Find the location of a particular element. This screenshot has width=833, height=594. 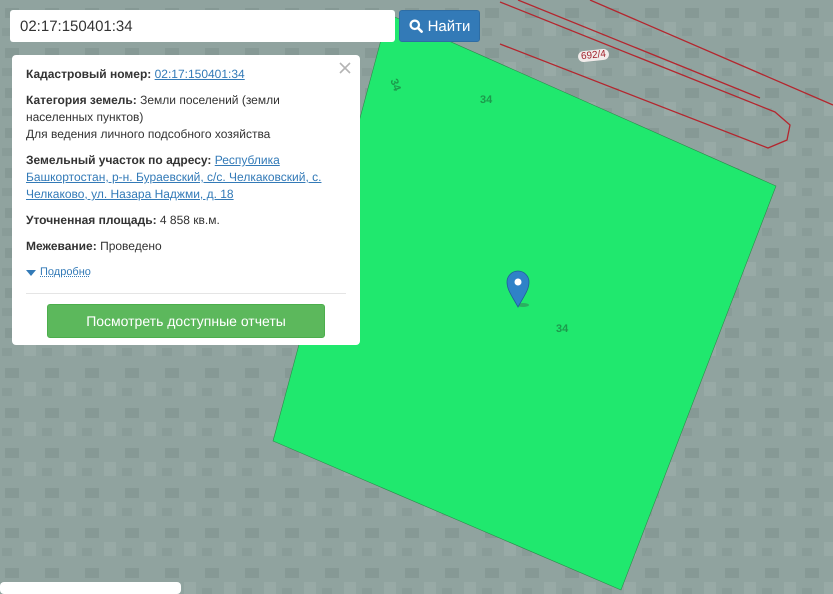

search-field: 02:17:150401:34 is located at coordinates (202, 26).